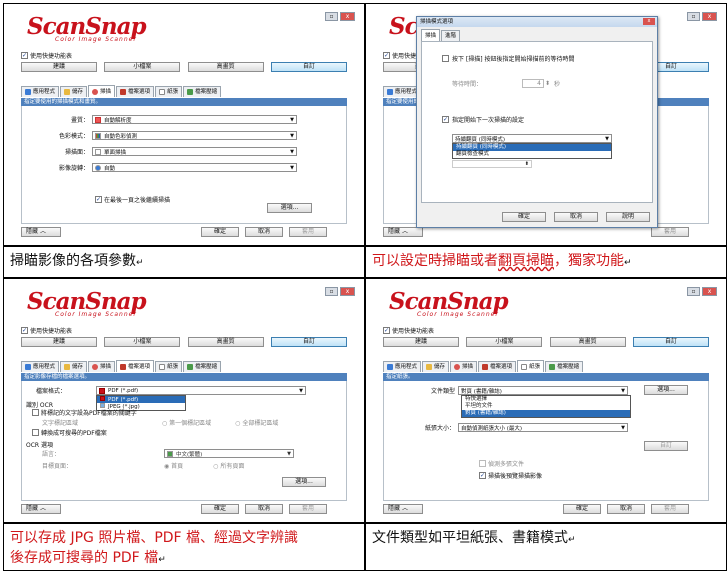 The width and height of the screenshot is (728, 573). Describe the element at coordinates (143, 465) in the screenshot. I see `target-page-row: 目標頁面： ◉ 首頁 ○ 所有頁面` at that location.